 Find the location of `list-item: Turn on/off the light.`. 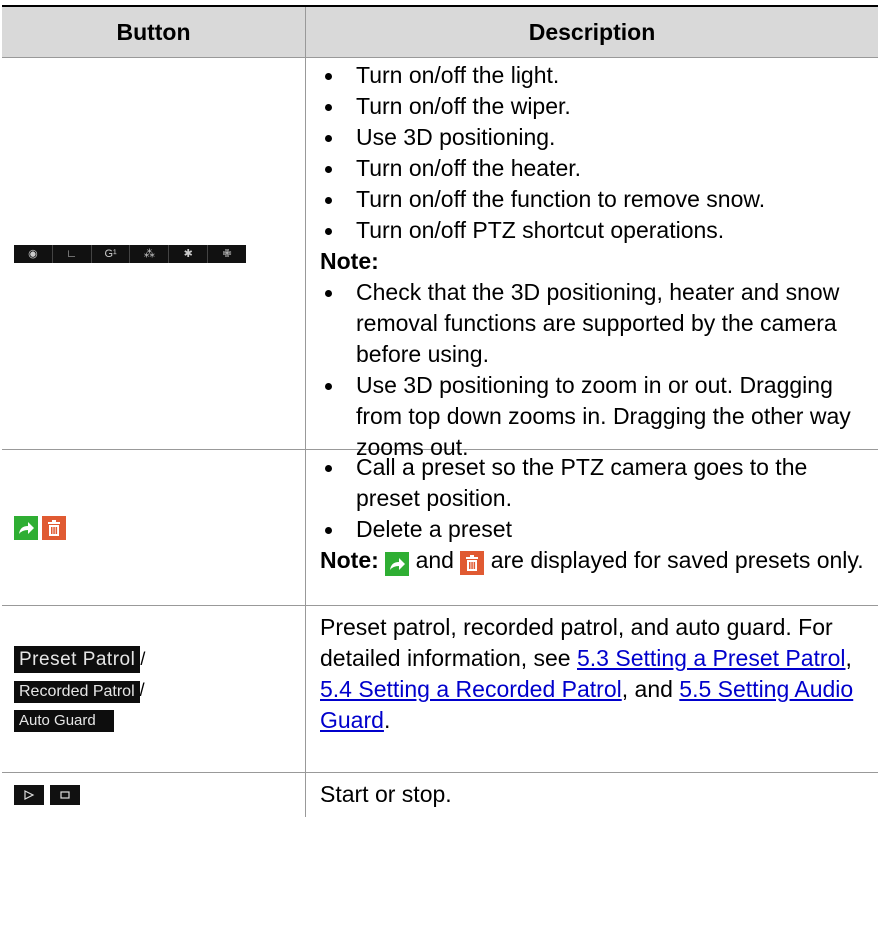

list-item: Turn on/off the light. is located at coordinates (594, 75).